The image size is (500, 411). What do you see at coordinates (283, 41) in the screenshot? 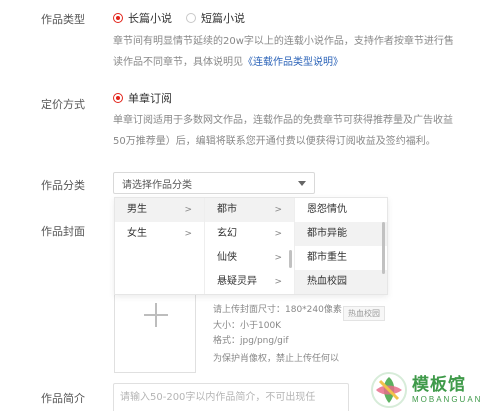
I see `work-type-desc-line1: 章节间有明显情节延续的20w字以上的连载小说作品，支持作者按章节进行售` at bounding box center [283, 41].